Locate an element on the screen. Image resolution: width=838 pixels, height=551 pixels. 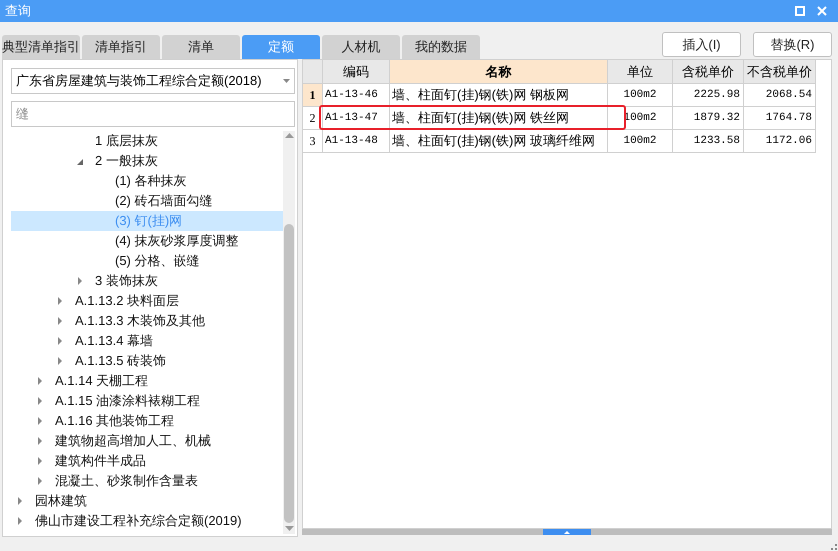
tab: 我的数据 is located at coordinates (441, 47).